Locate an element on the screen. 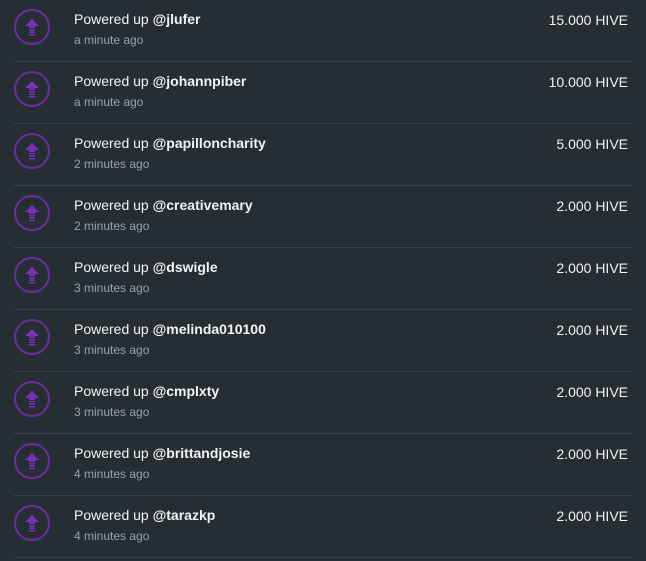 This screenshot has height=561, width=646. transaction-amount: 10.000 HIVE is located at coordinates (588, 82).